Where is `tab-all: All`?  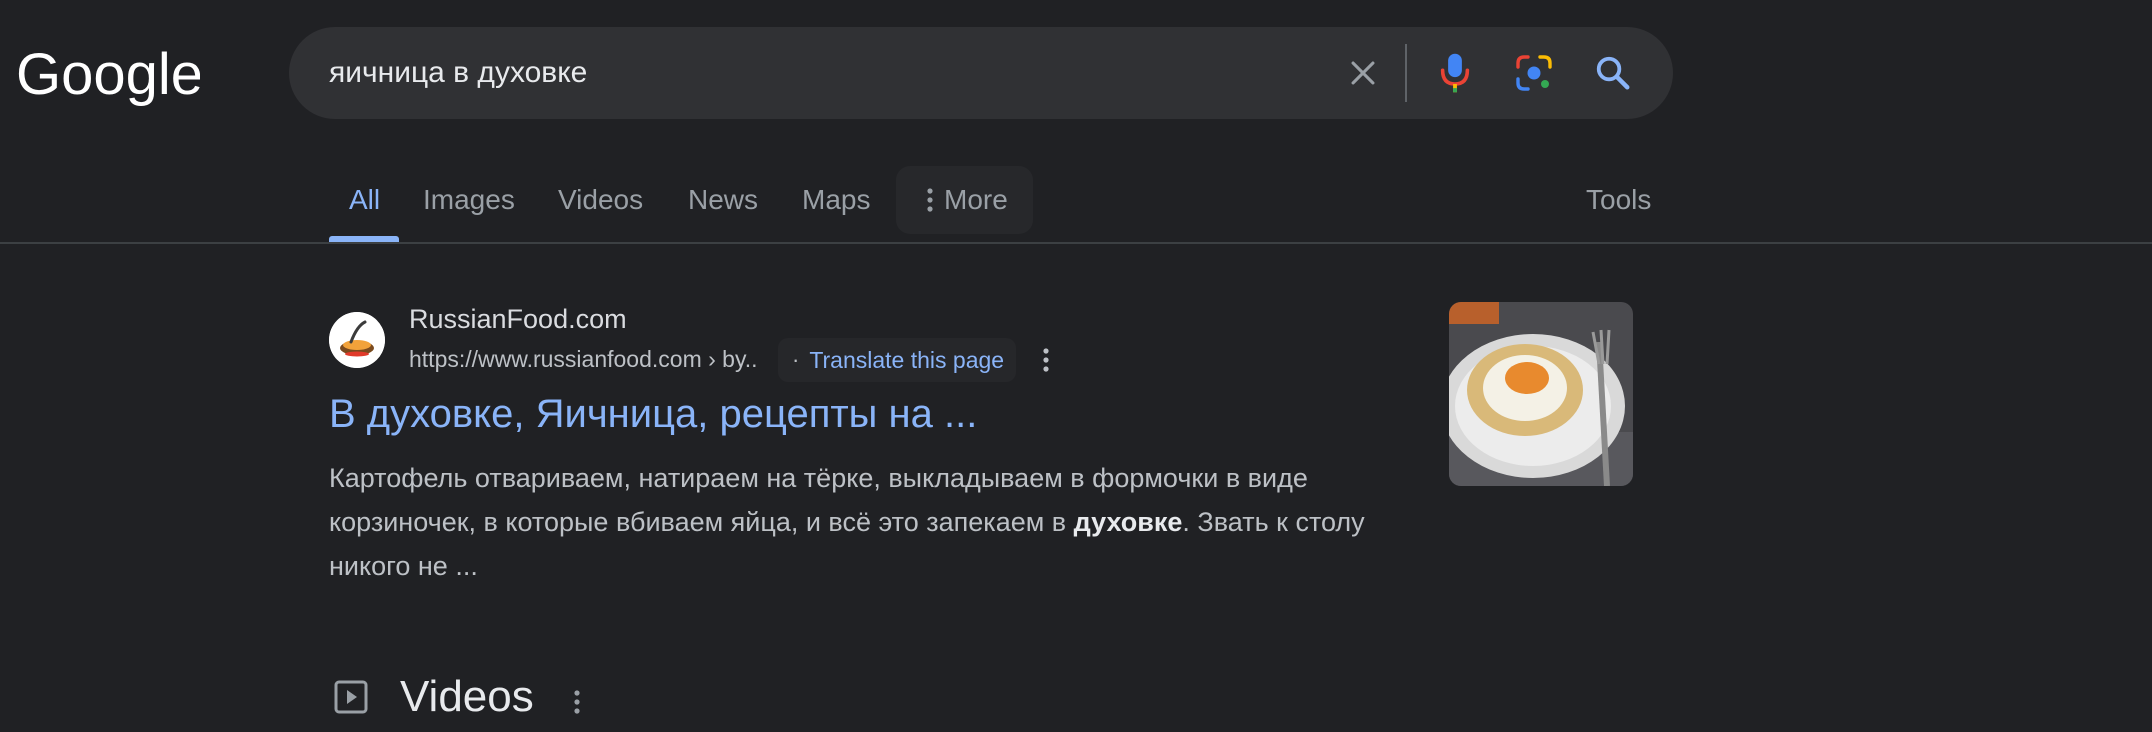 tab-all: All is located at coordinates (364, 206).